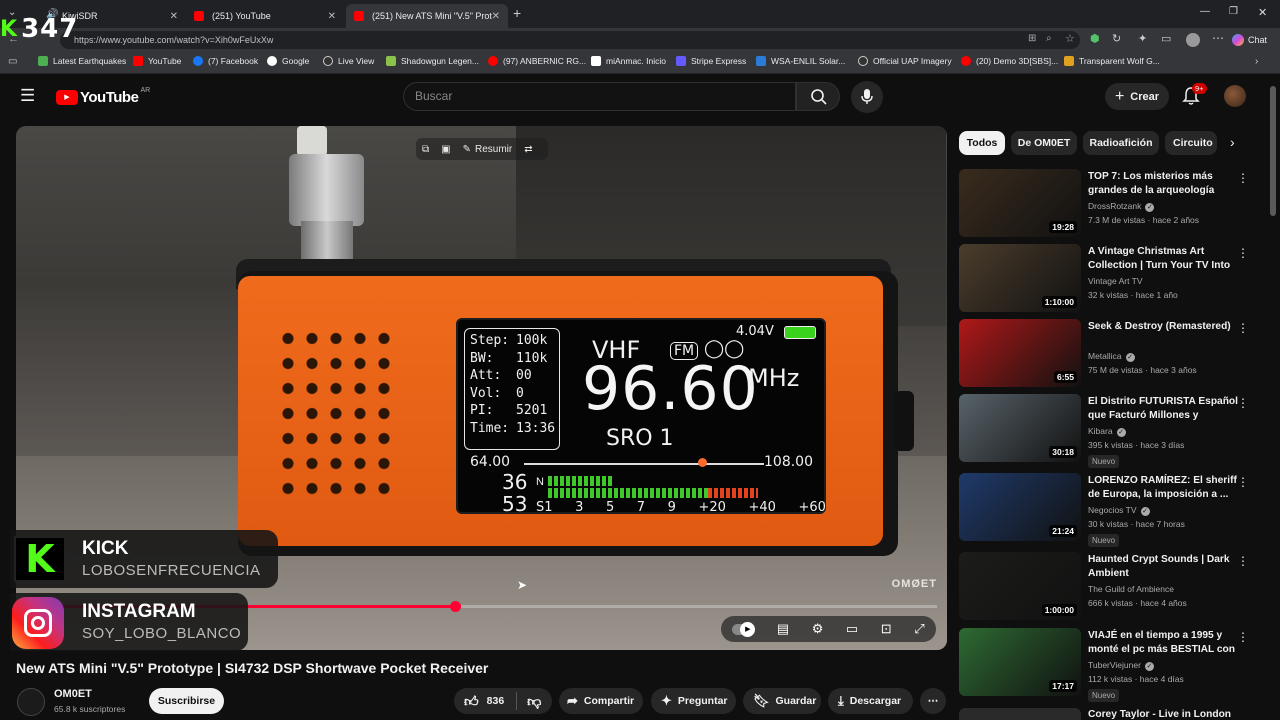 This screenshot has width=1280, height=720. What do you see at coordinates (933, 701) in the screenshot?
I see `more-actions-button: ⋯` at bounding box center [933, 701].